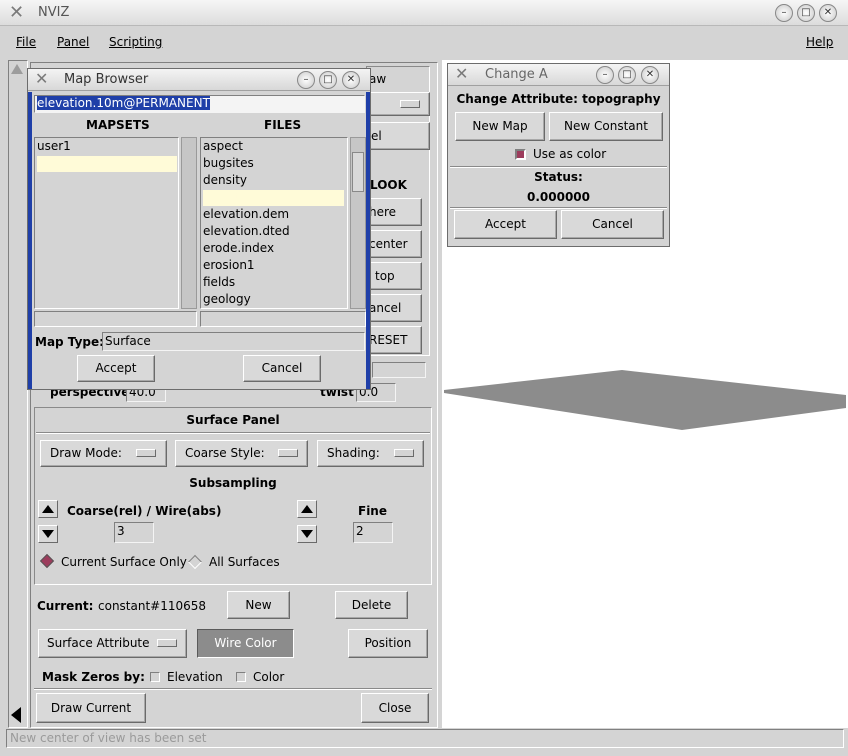 The width and height of the screenshot is (848, 756). Describe the element at coordinates (112, 643) in the screenshot. I see `surface-attribute-menu: Surface Attribute` at that location.